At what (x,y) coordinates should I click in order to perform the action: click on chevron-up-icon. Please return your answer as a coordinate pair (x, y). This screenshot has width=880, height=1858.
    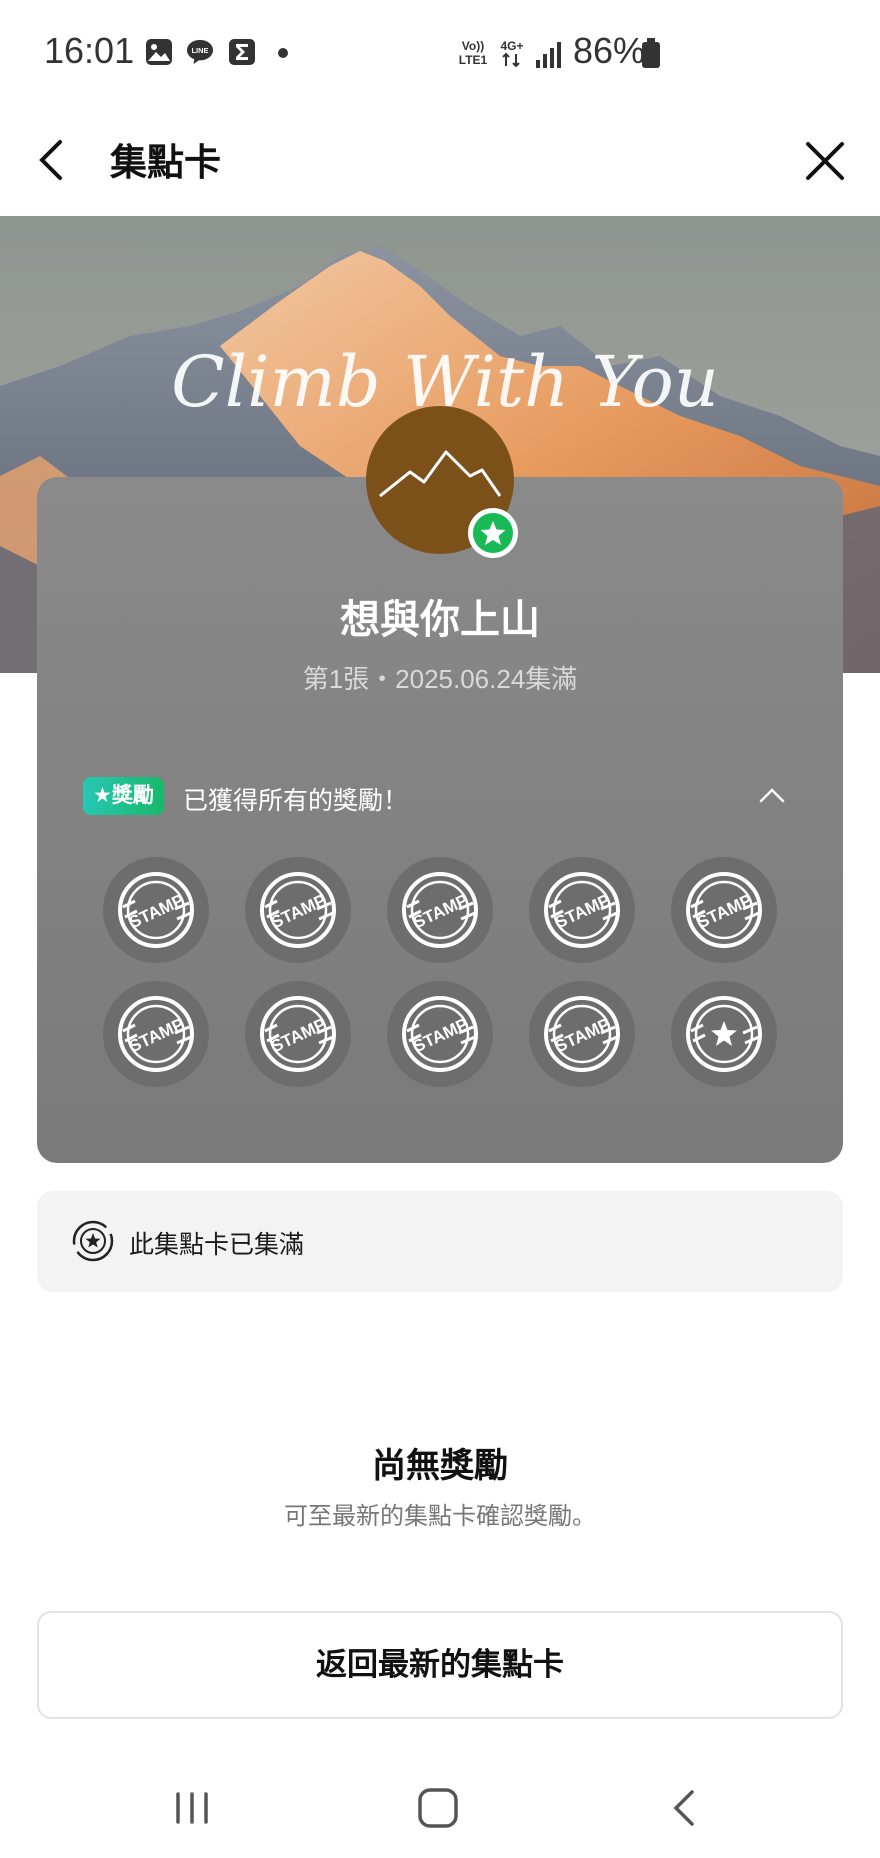
    Looking at the image, I should click on (772, 796).